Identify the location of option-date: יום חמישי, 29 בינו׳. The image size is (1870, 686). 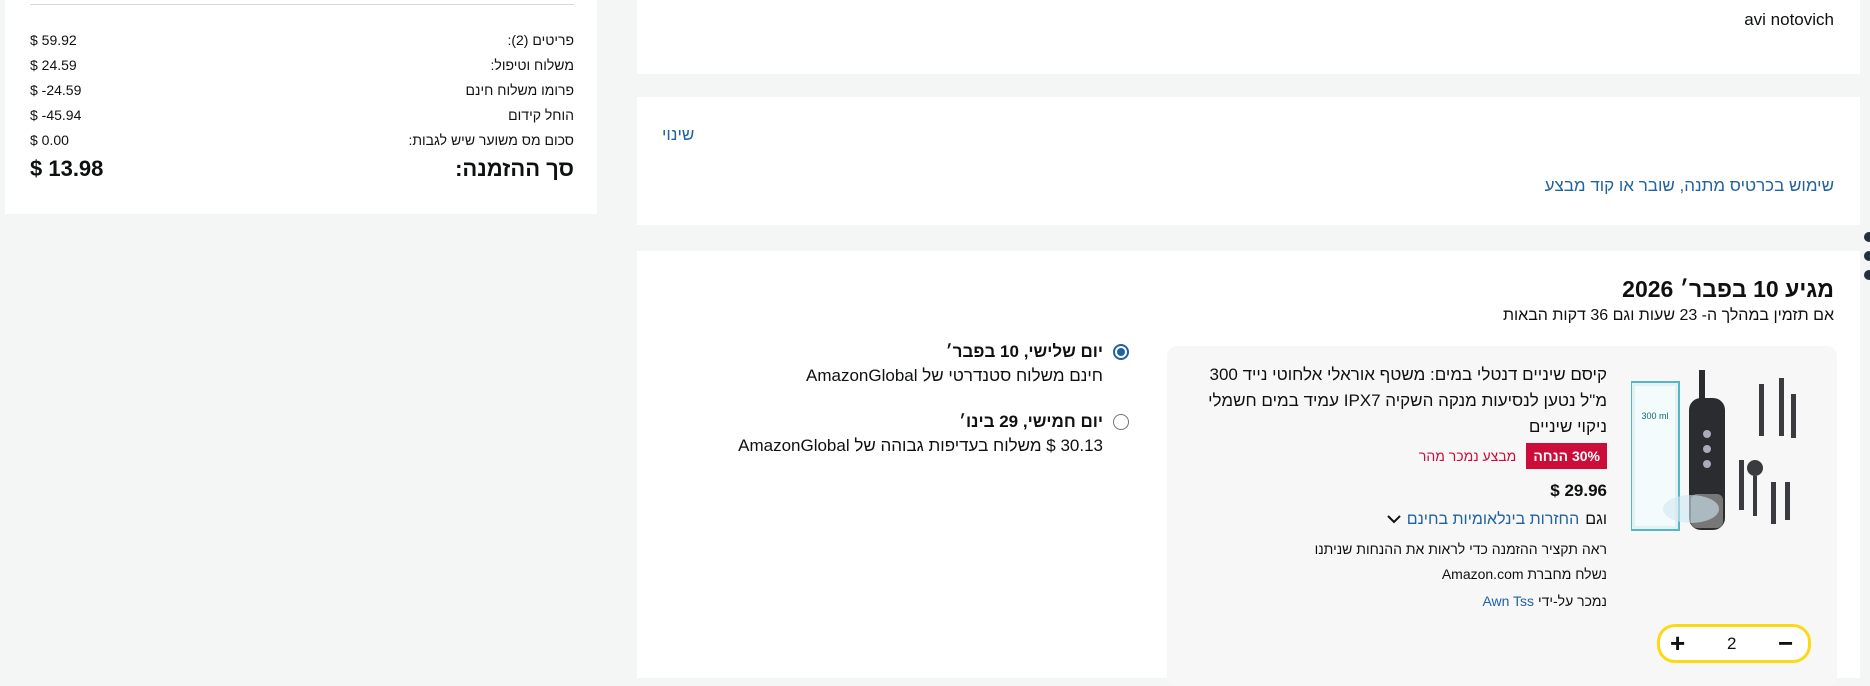
(1031, 421).